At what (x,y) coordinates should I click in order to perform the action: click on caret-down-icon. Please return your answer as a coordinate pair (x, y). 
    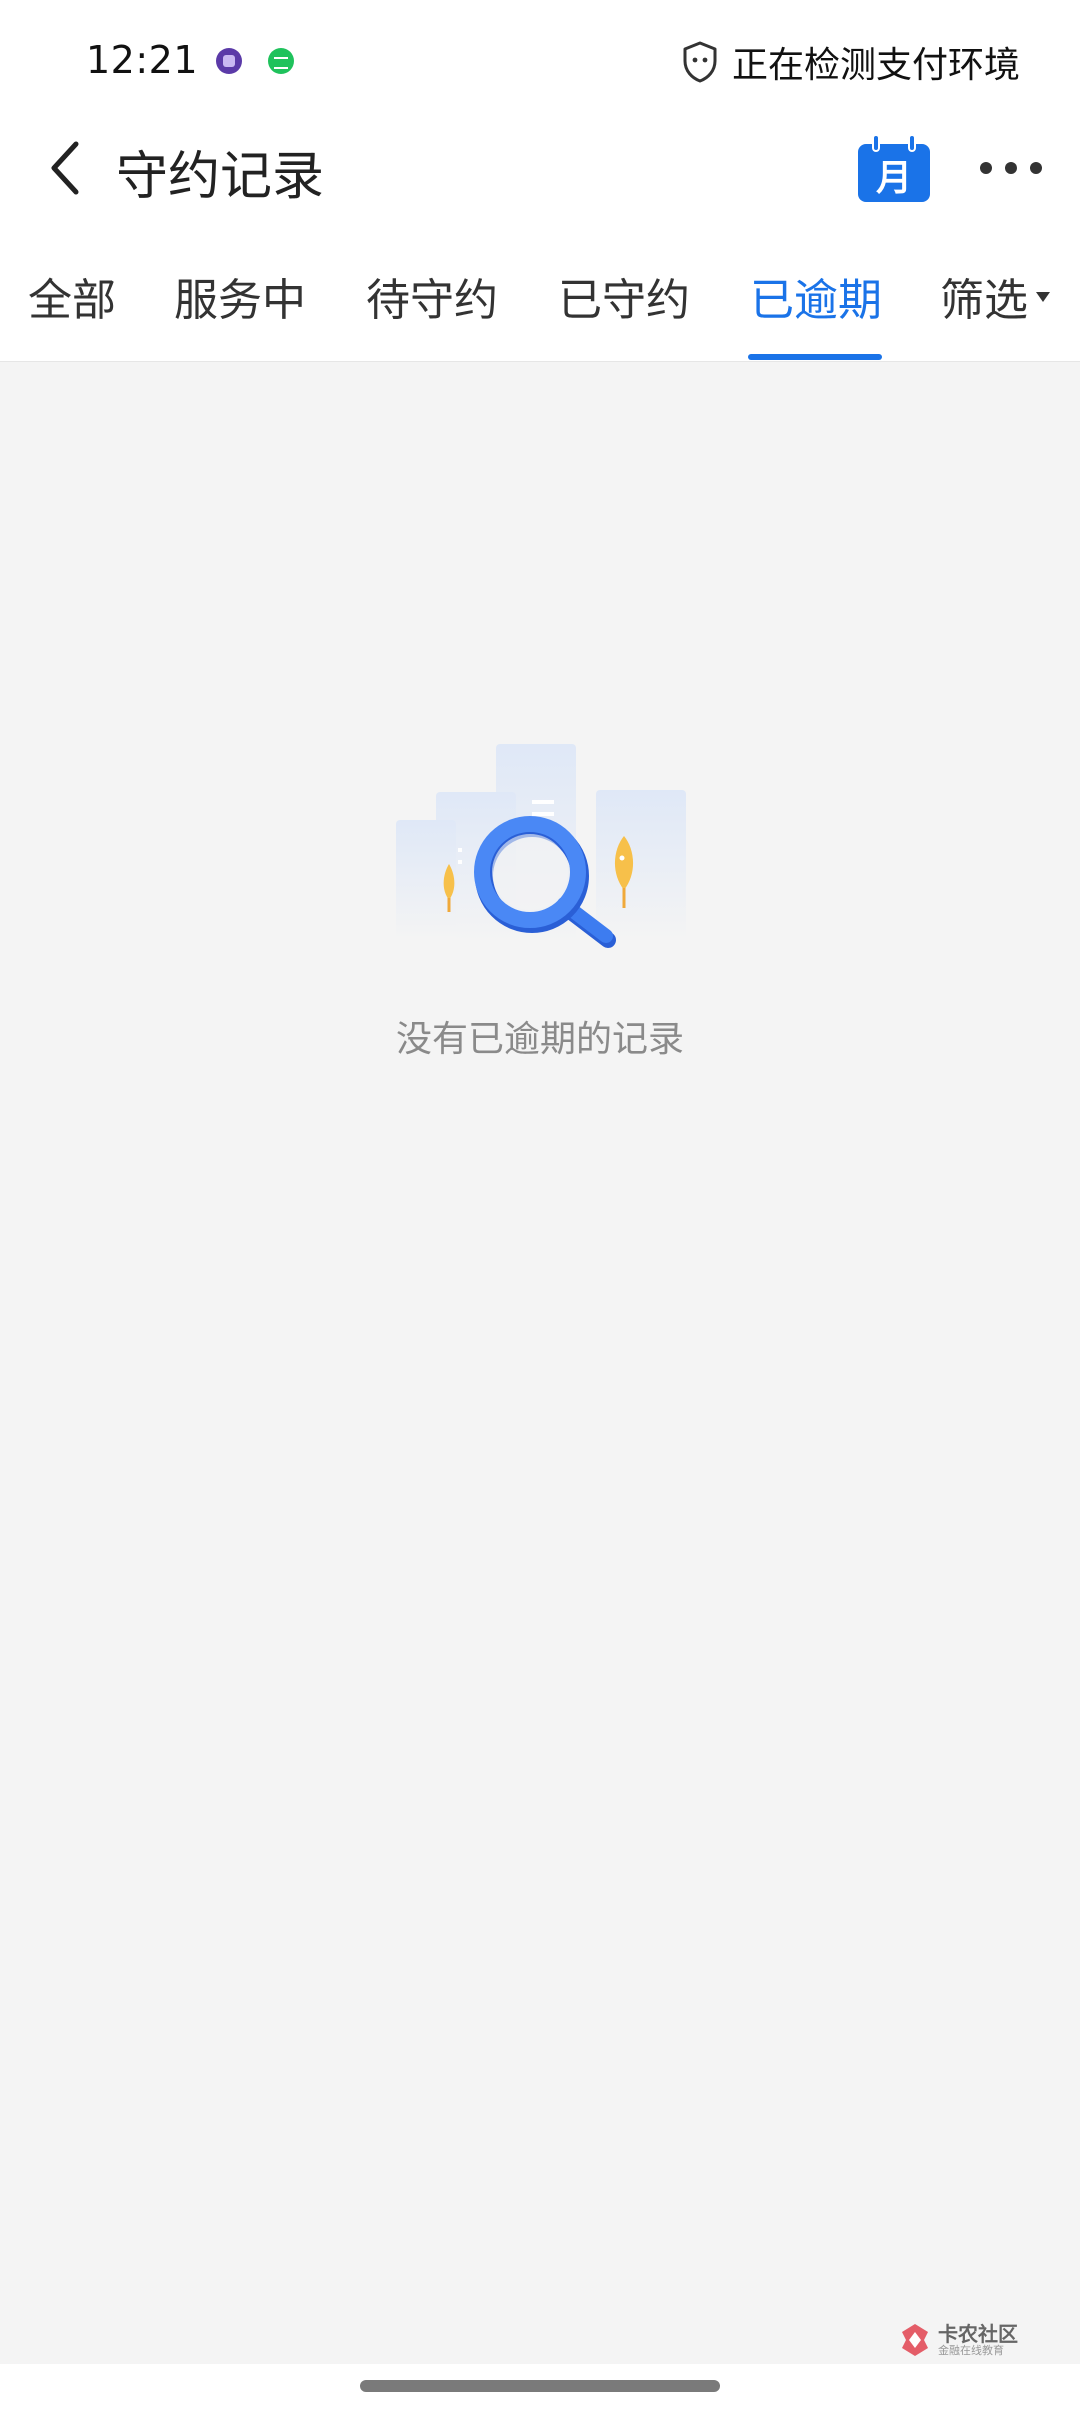
    Looking at the image, I should click on (1043, 297).